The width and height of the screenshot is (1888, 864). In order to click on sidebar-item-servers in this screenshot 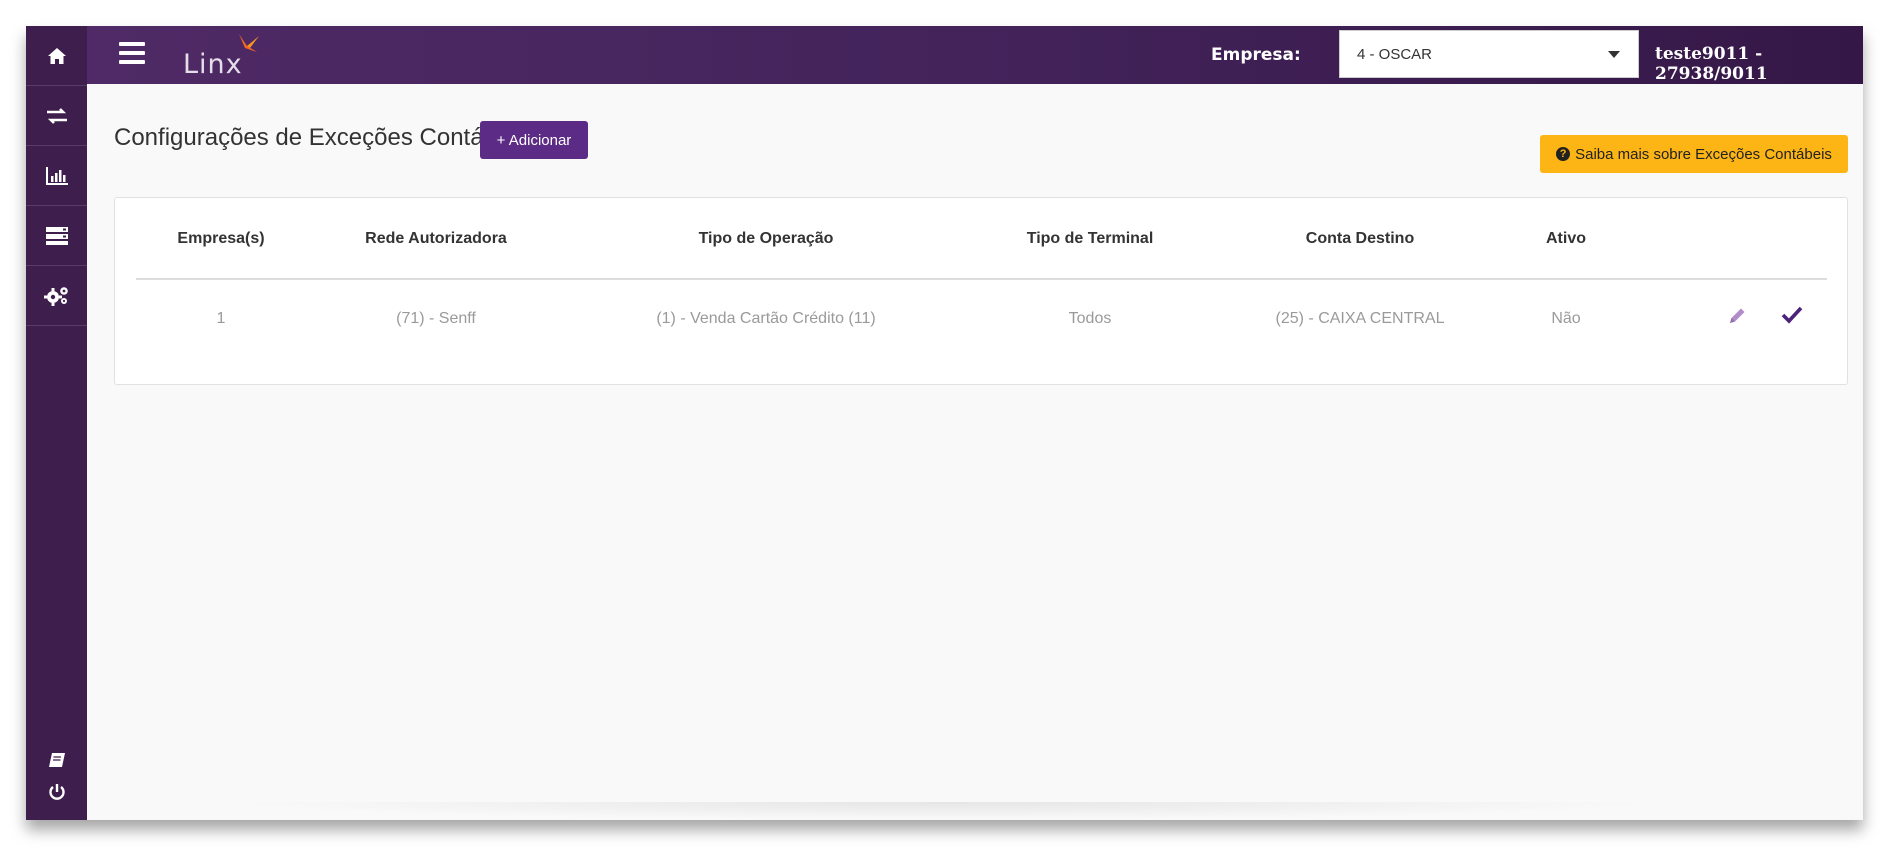, I will do `click(56, 236)`.